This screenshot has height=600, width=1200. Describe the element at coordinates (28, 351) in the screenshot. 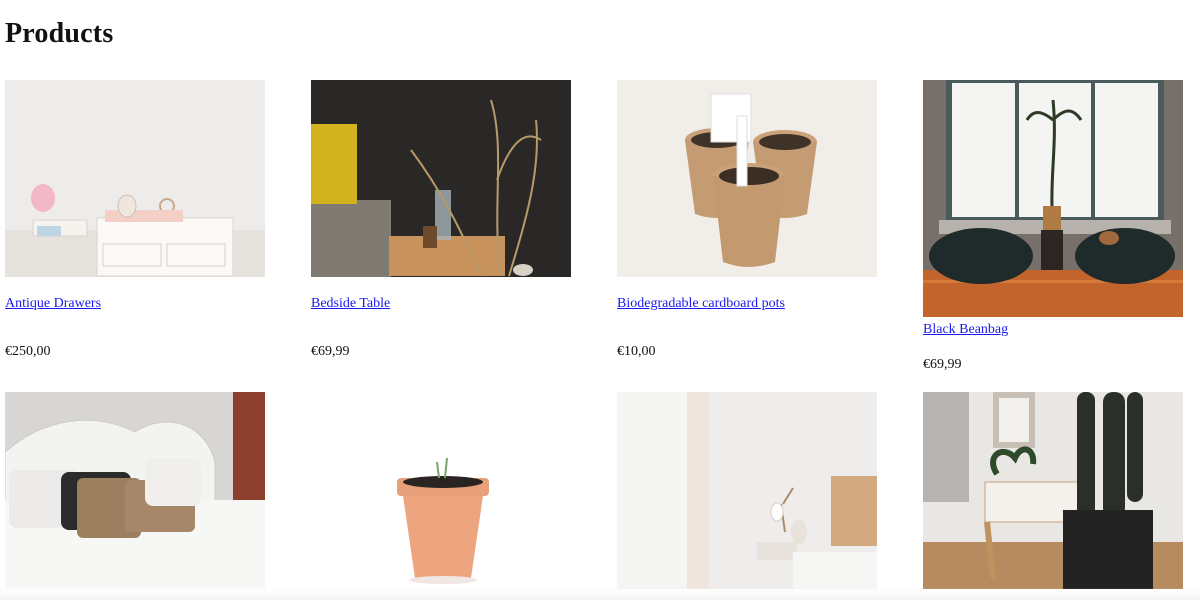

I see `product-price: €250,00` at that location.